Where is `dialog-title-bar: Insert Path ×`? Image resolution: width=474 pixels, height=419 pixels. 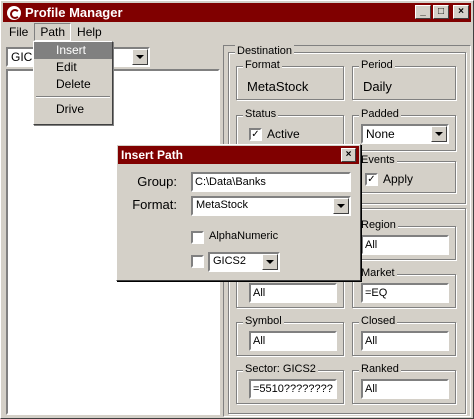
dialog-title-bar: Insert Path × is located at coordinates (238, 155).